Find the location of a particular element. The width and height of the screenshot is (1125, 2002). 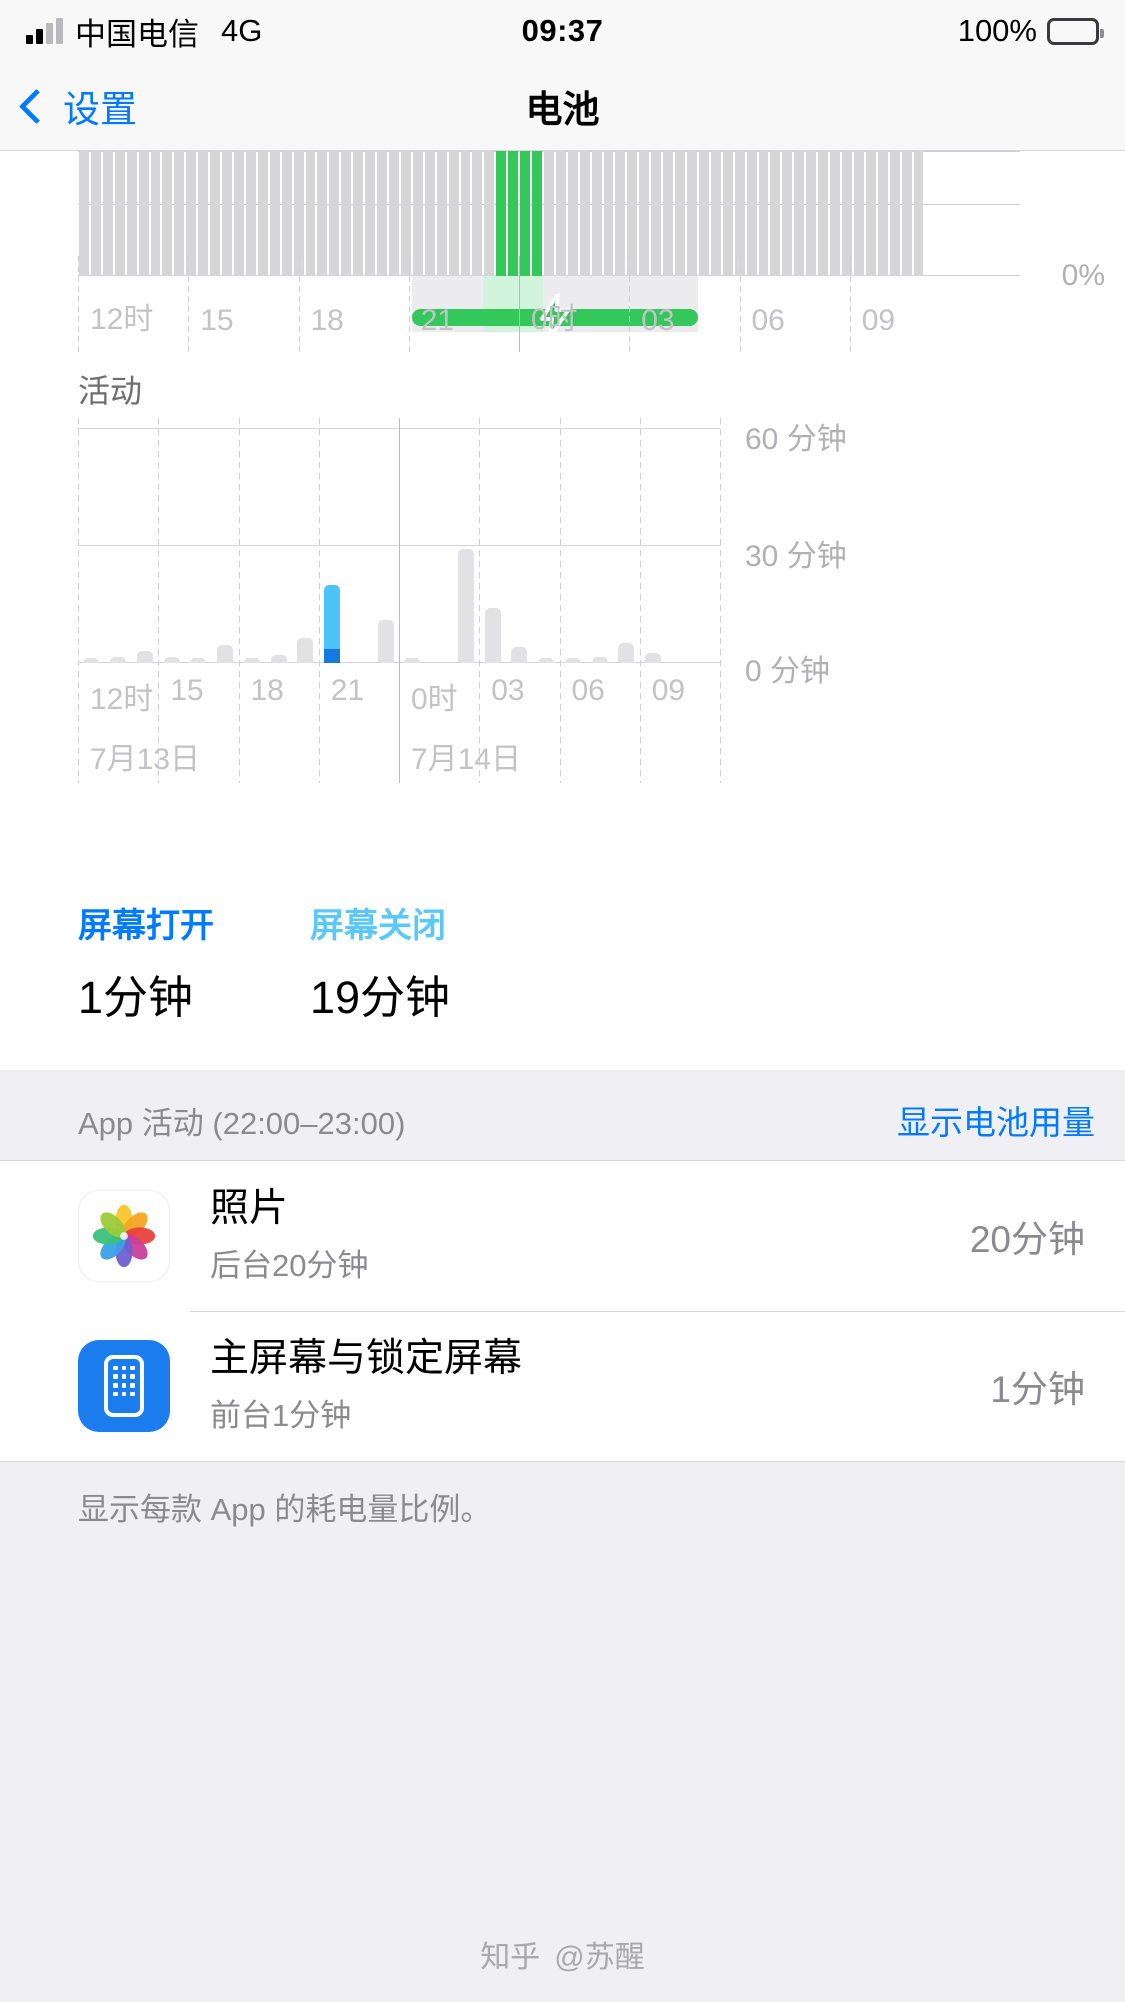

screen-on-value: 1分钟 is located at coordinates (136, 997).